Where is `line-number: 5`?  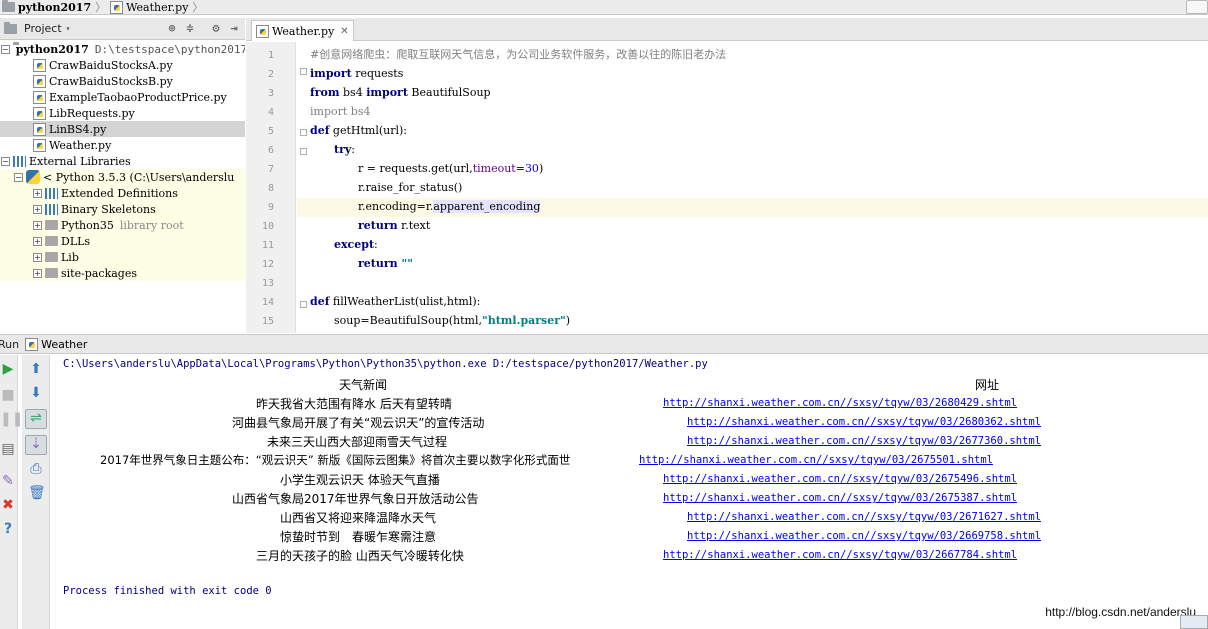 line-number: 5 is located at coordinates (270, 131).